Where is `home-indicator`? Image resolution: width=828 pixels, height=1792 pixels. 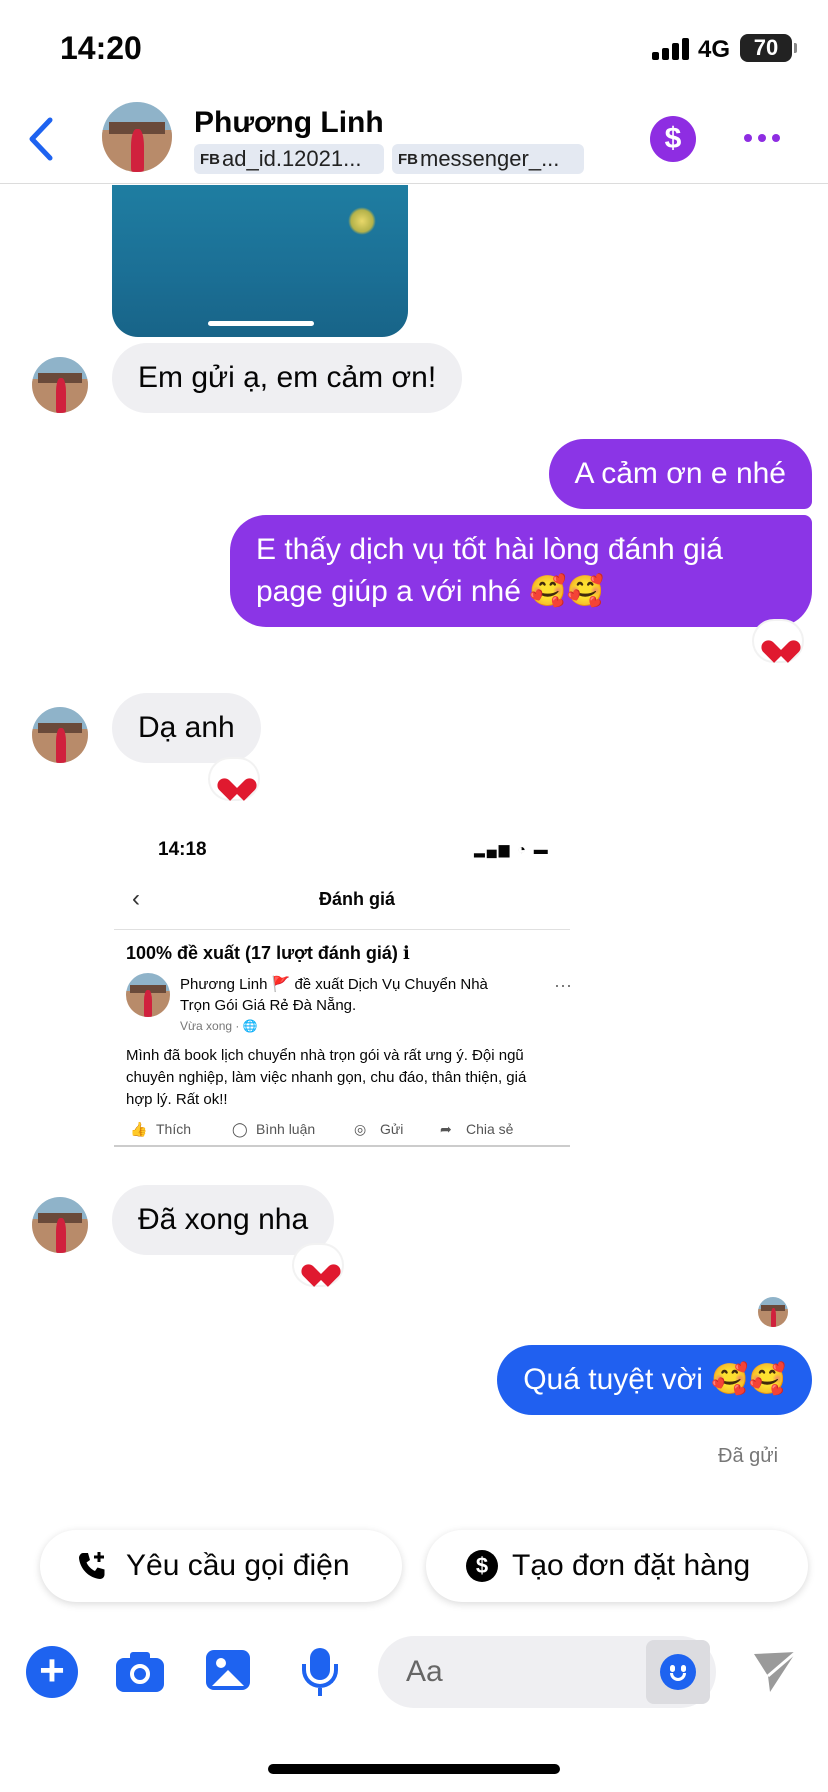 home-indicator is located at coordinates (414, 1769).